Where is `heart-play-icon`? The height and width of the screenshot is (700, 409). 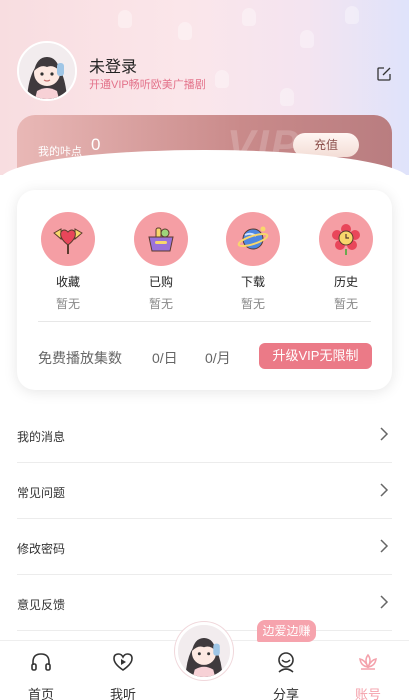
heart-play-icon is located at coordinates (123, 662).